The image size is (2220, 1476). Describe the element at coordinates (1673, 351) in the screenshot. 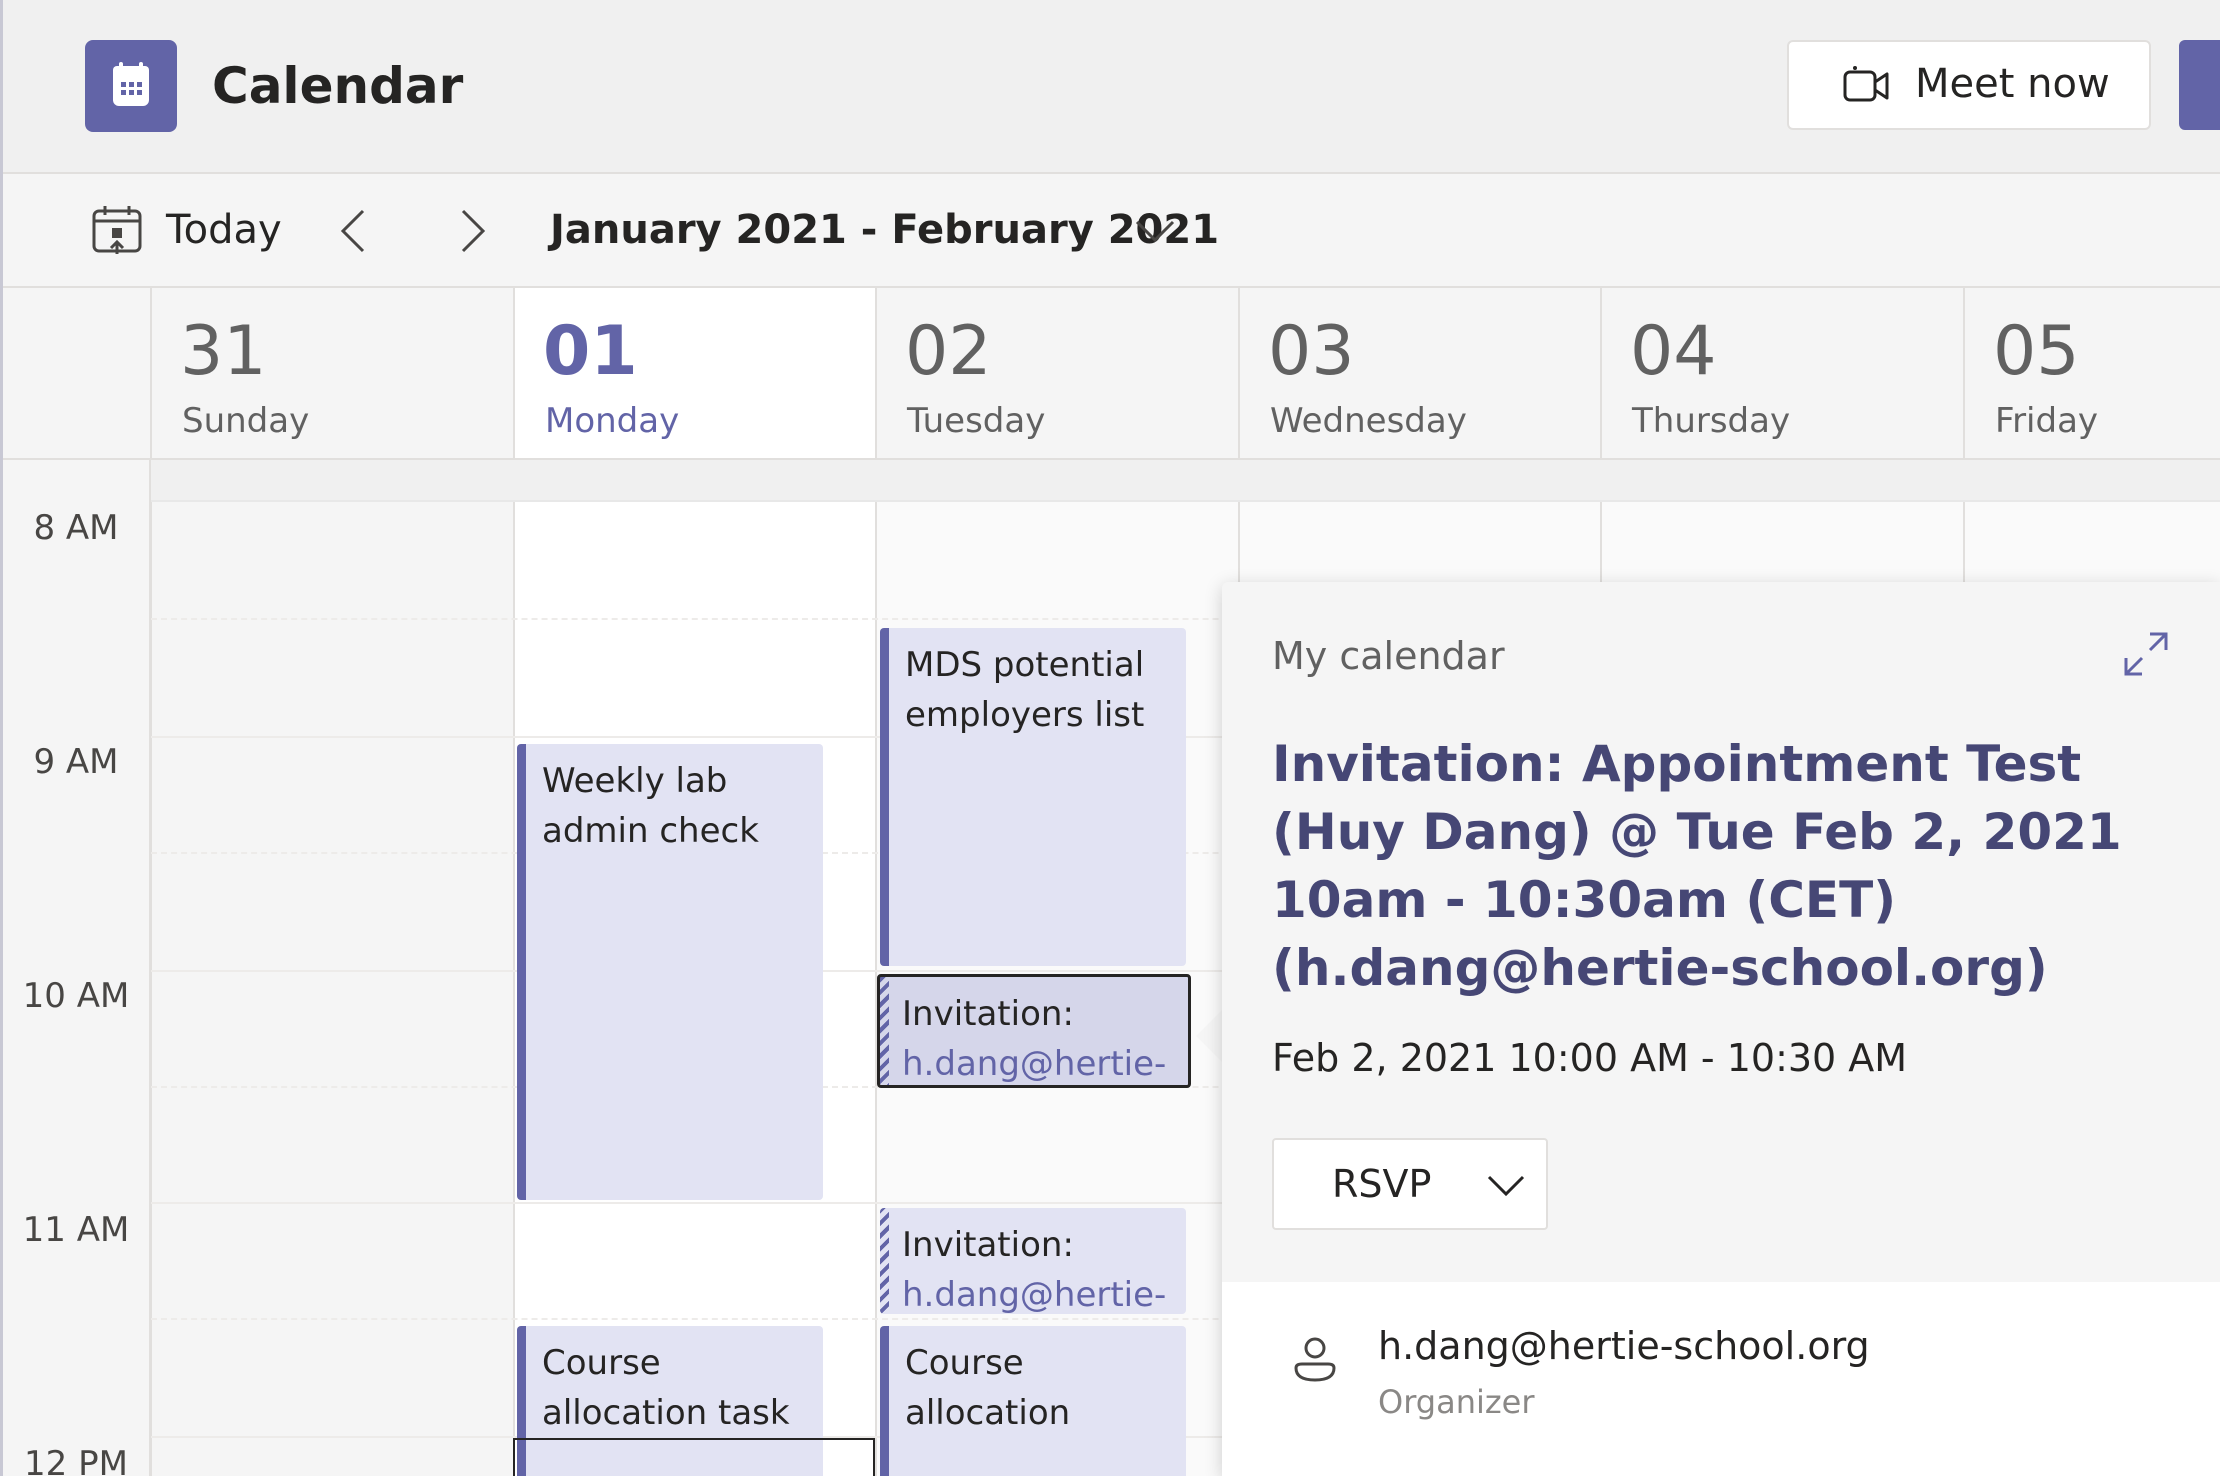

I see `day-number: 04` at that location.